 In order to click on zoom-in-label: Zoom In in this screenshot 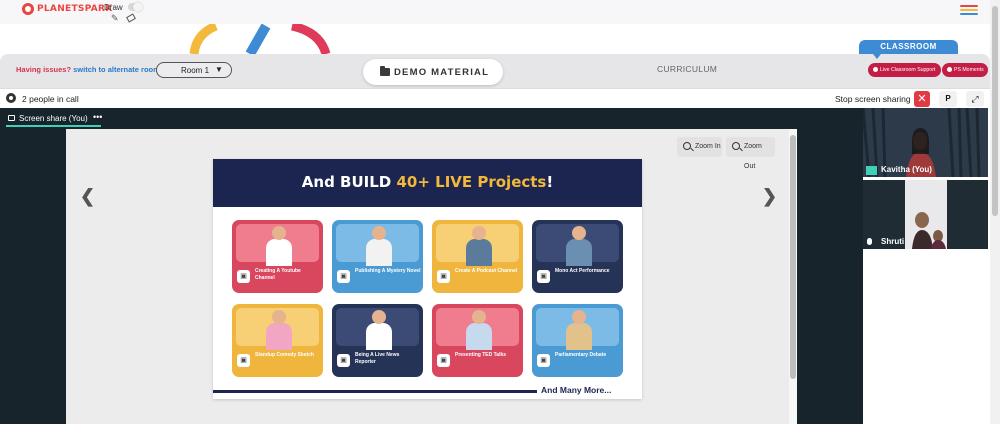, I will do `click(708, 146)`.